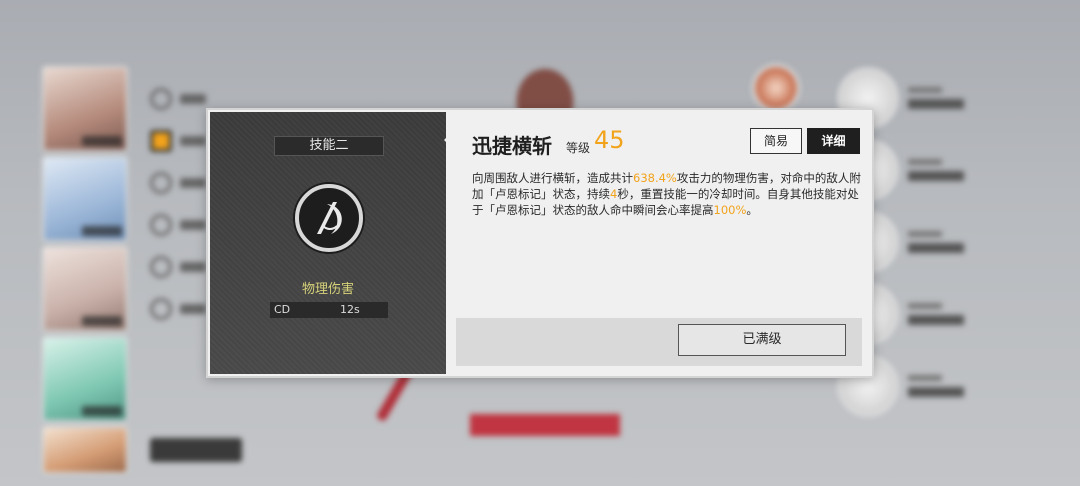 Image resolution: width=1080 pixels, height=486 pixels. What do you see at coordinates (659, 342) in the screenshot?
I see `upgrade-footer: 已满级` at bounding box center [659, 342].